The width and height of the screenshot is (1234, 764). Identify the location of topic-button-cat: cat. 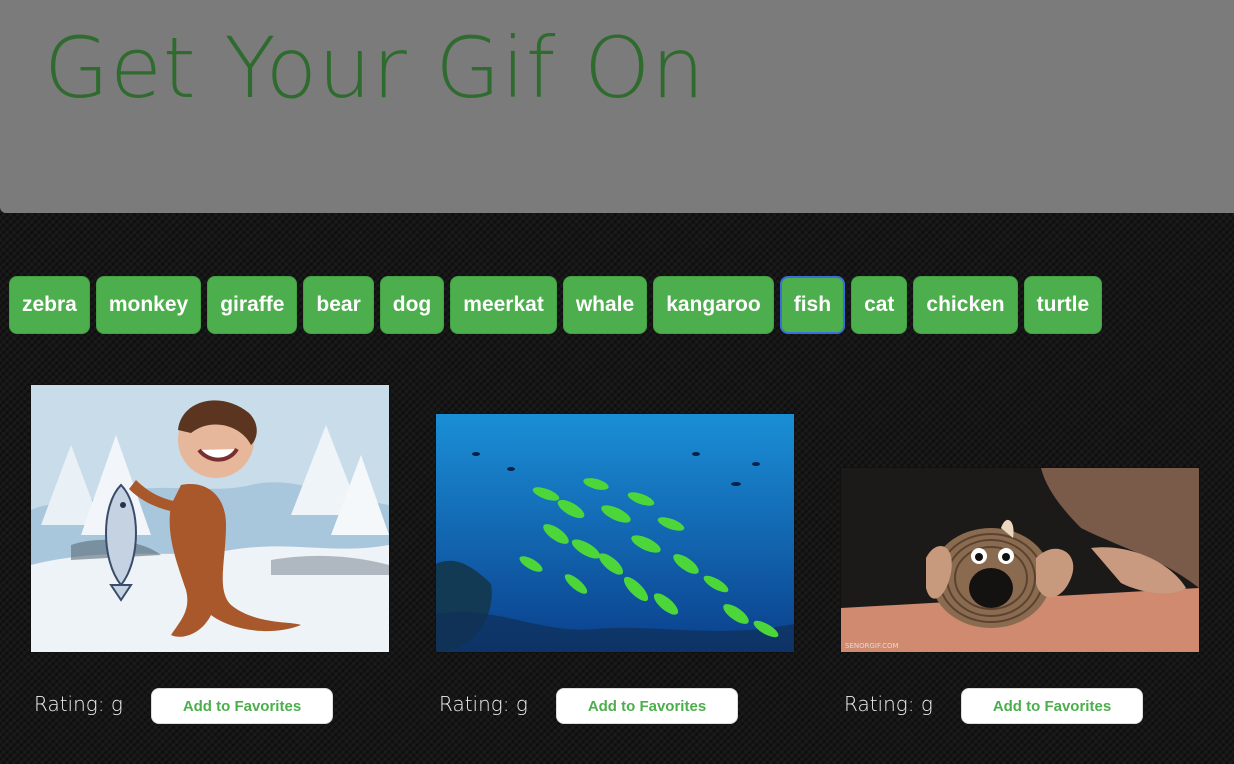
(879, 305).